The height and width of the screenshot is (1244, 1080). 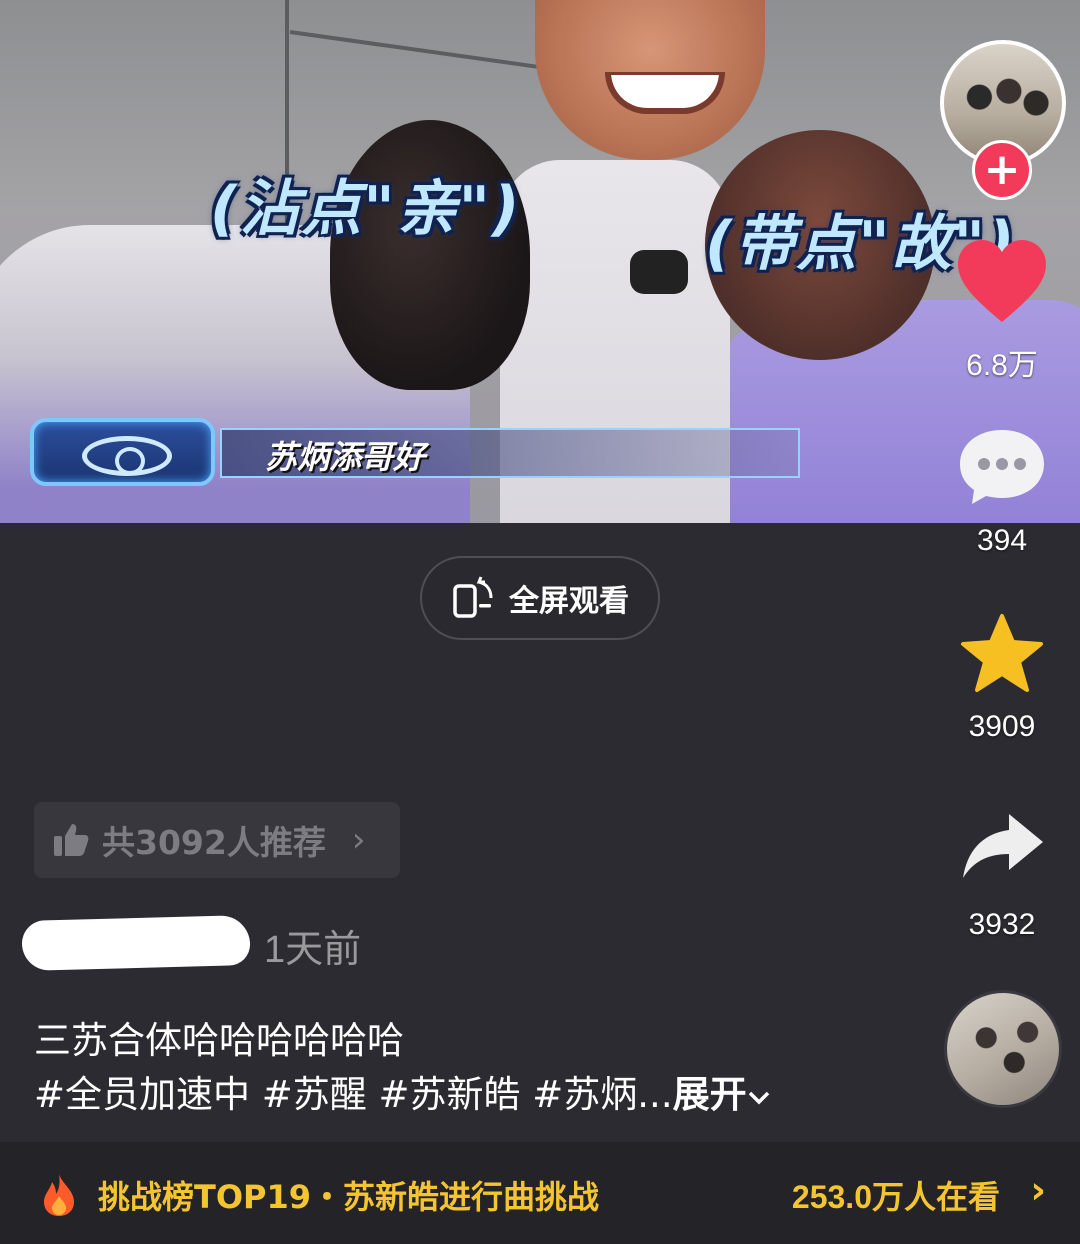 I want to click on flame-icon, so click(x=59, y=1195).